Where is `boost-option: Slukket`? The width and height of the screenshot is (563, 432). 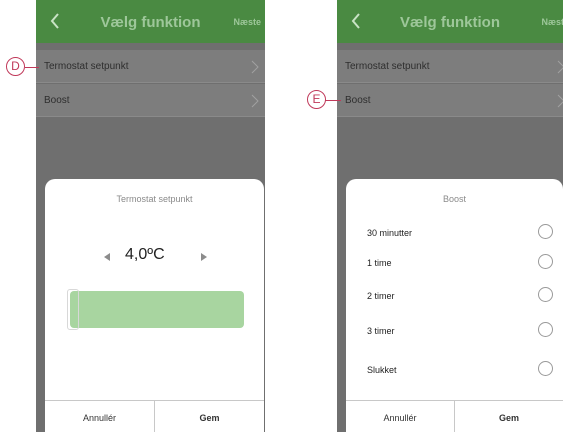
boost-option: Slukket is located at coordinates (460, 371).